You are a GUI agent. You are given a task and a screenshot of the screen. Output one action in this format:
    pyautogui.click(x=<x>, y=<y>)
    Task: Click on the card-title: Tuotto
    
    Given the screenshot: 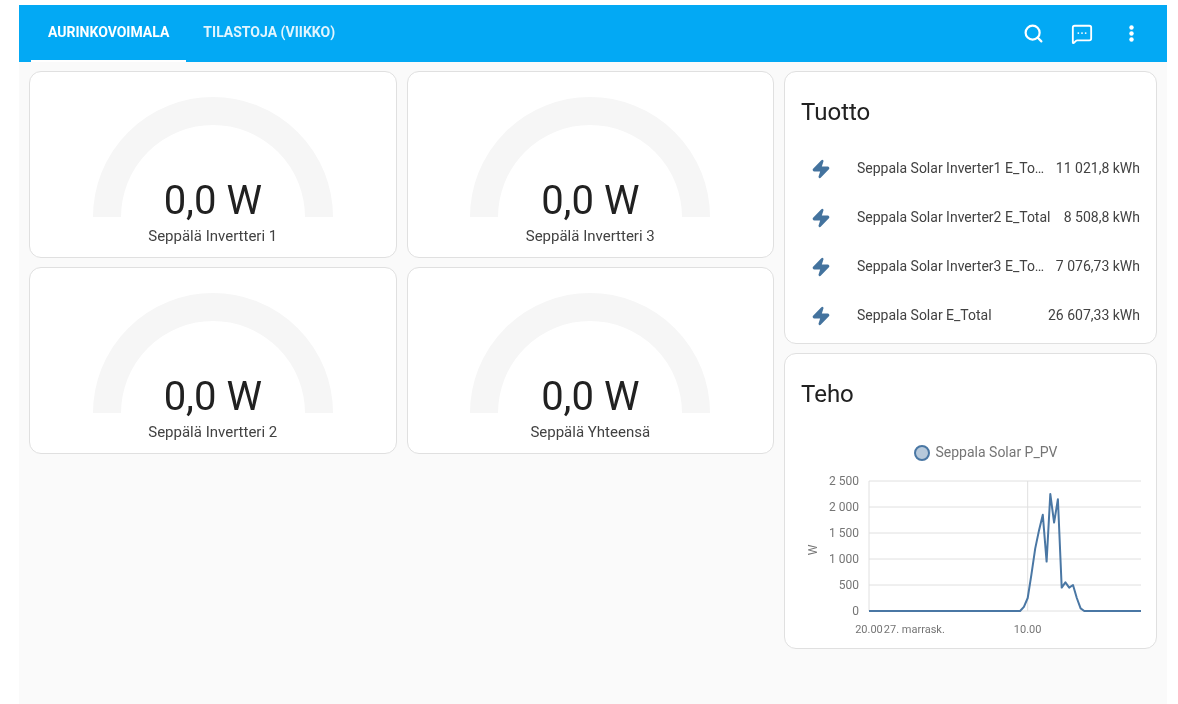 What is the action you would take?
    pyautogui.click(x=836, y=112)
    